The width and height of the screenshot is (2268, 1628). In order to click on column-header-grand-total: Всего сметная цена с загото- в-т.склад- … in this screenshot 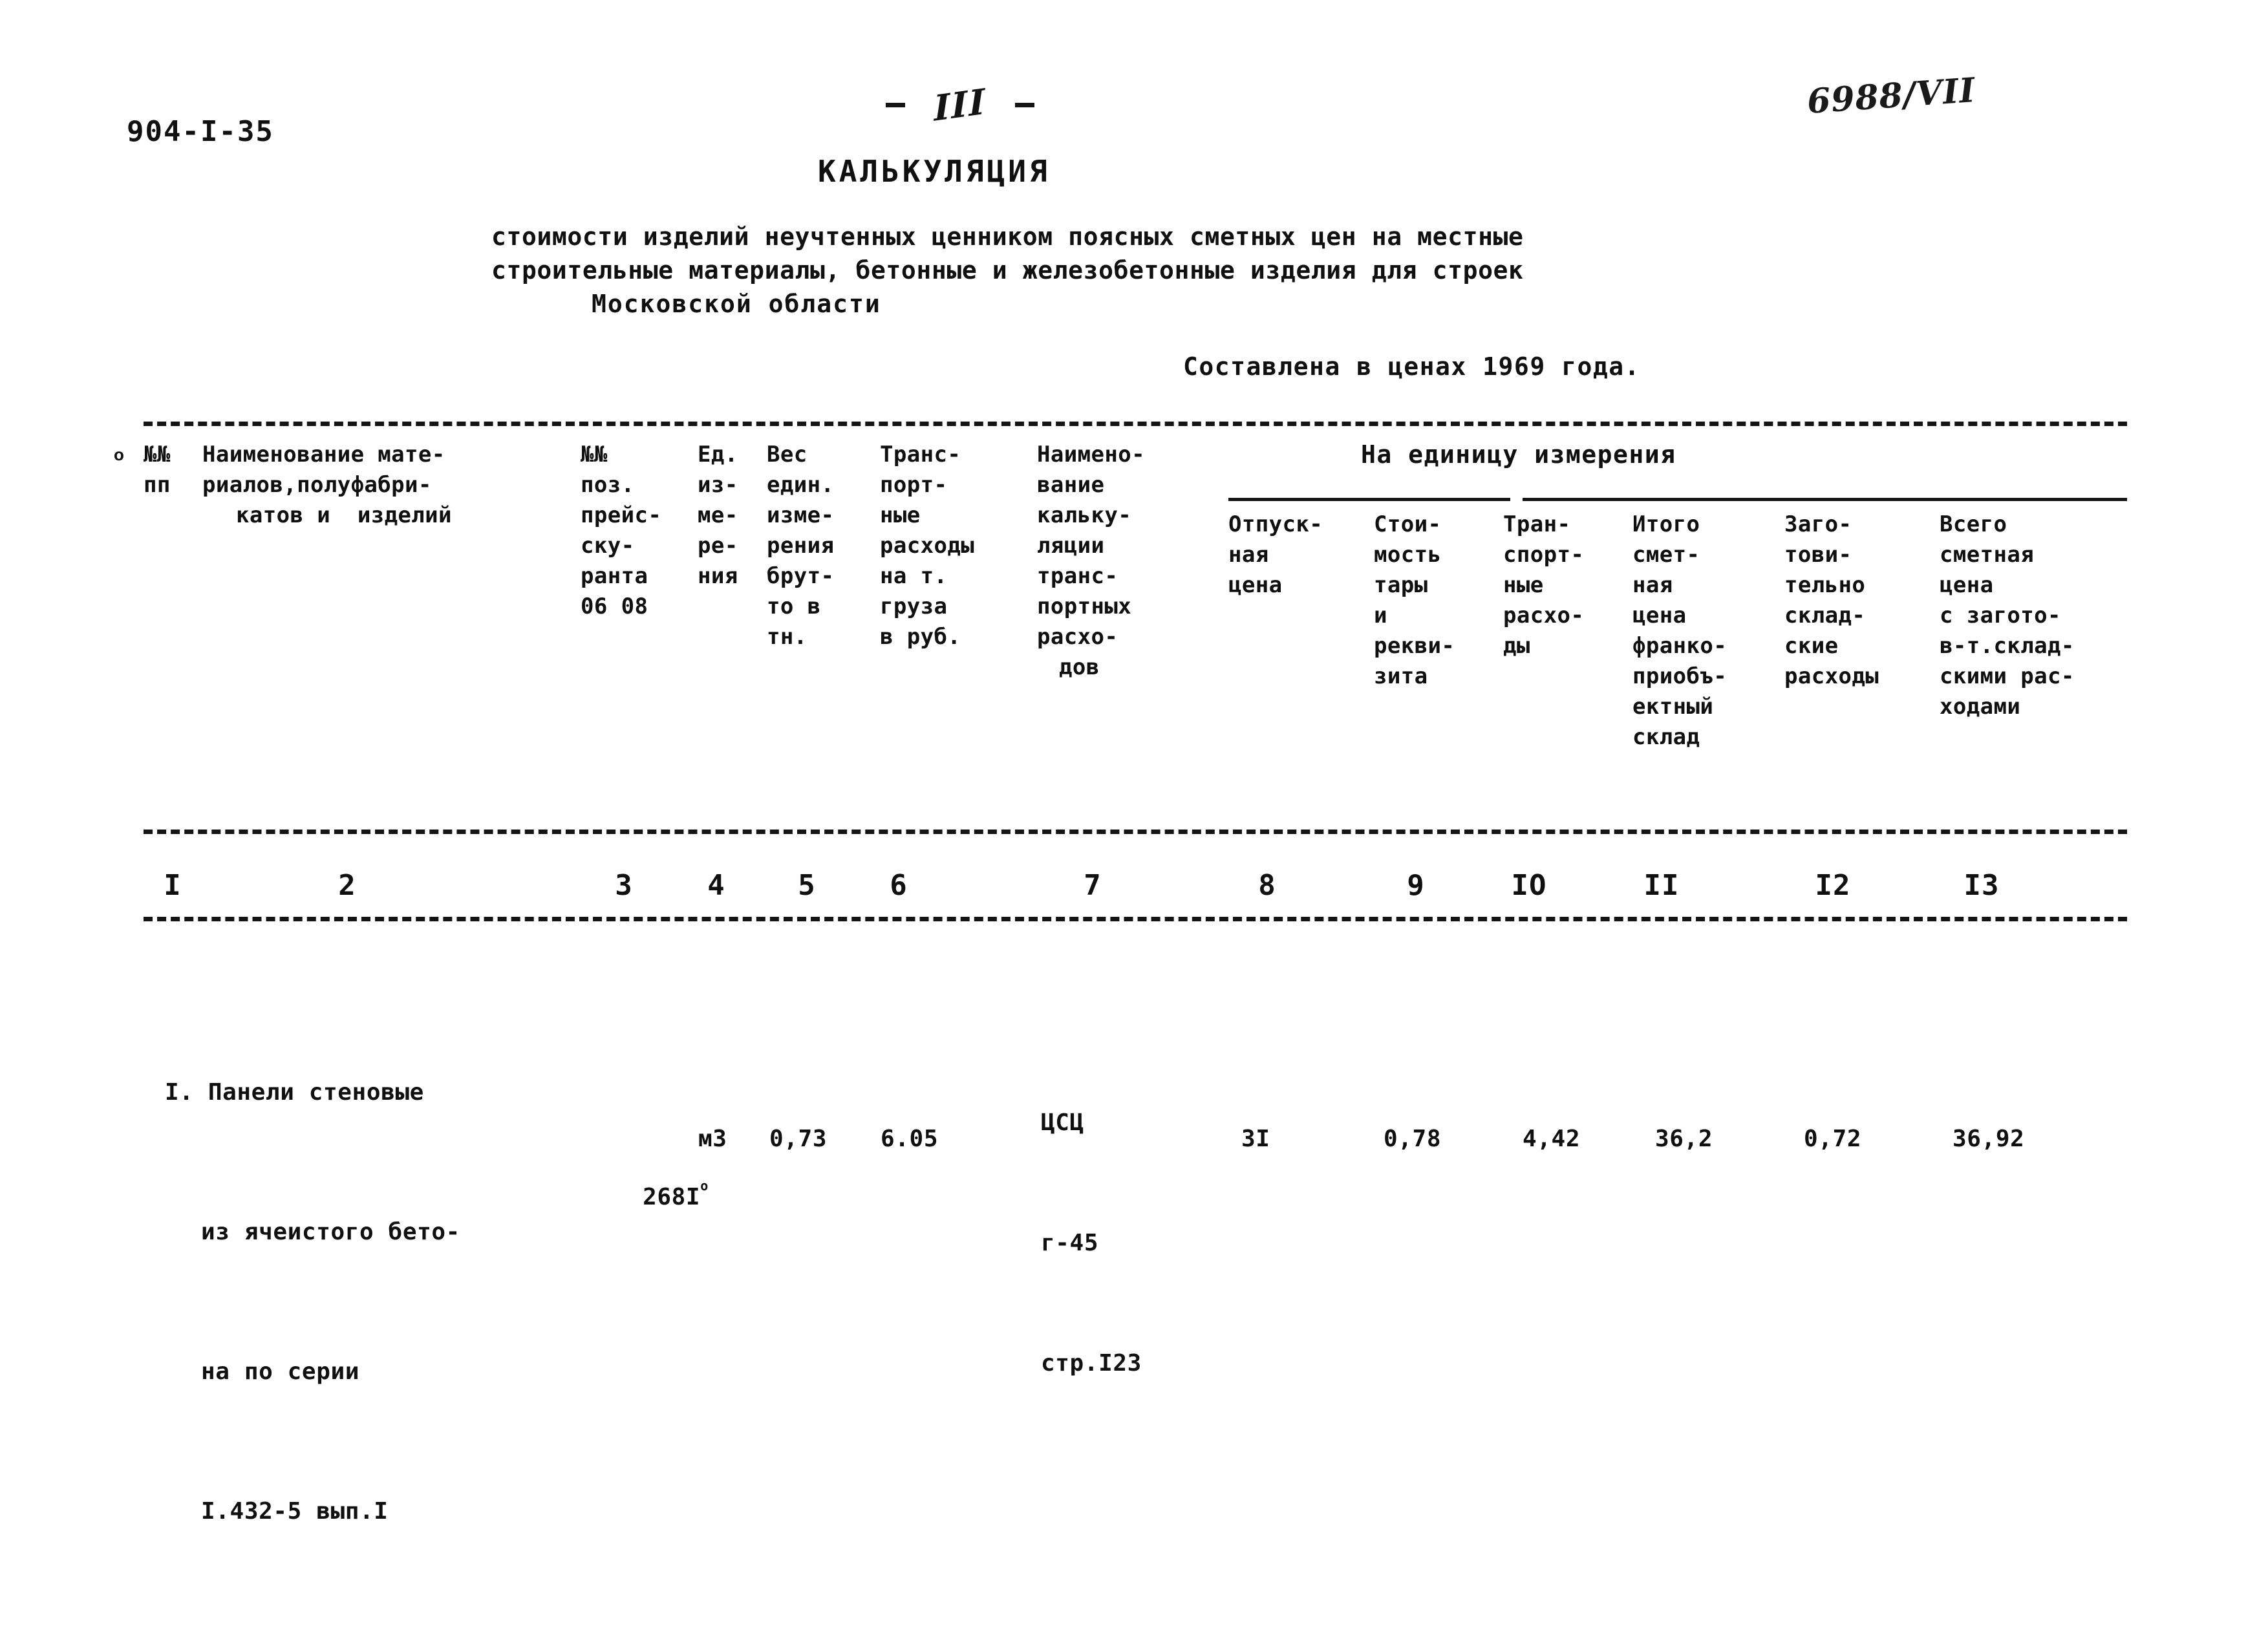, I will do `click(2007, 615)`.